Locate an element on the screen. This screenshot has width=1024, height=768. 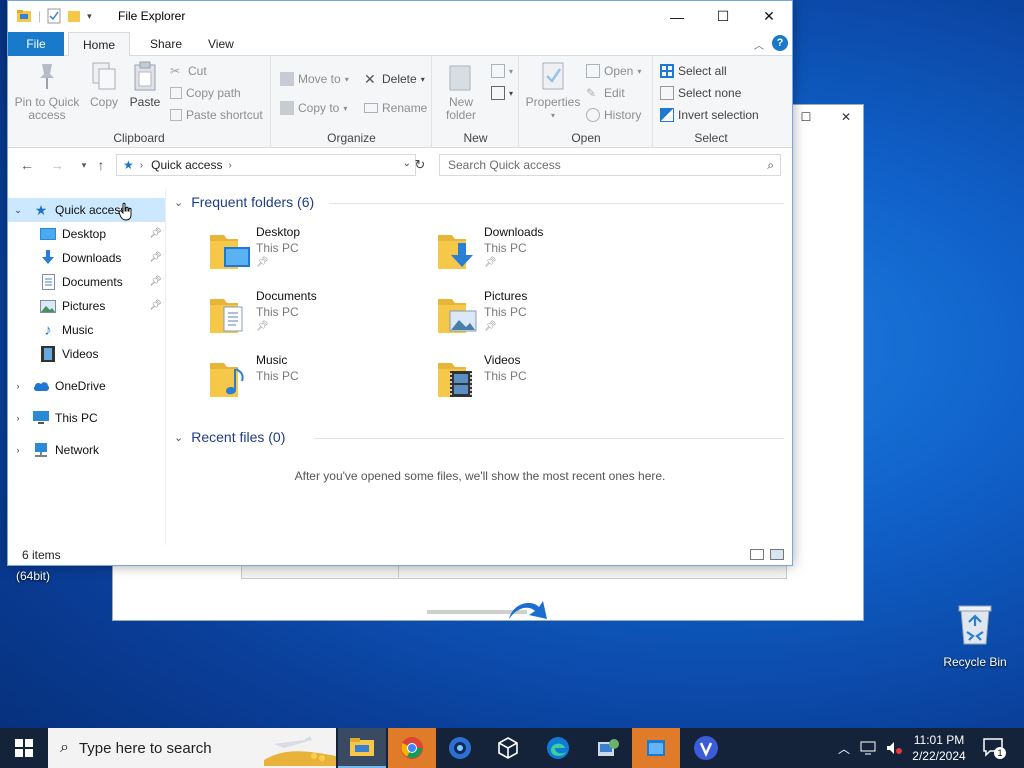
close-button: ✕ is located at coordinates (769, 16).